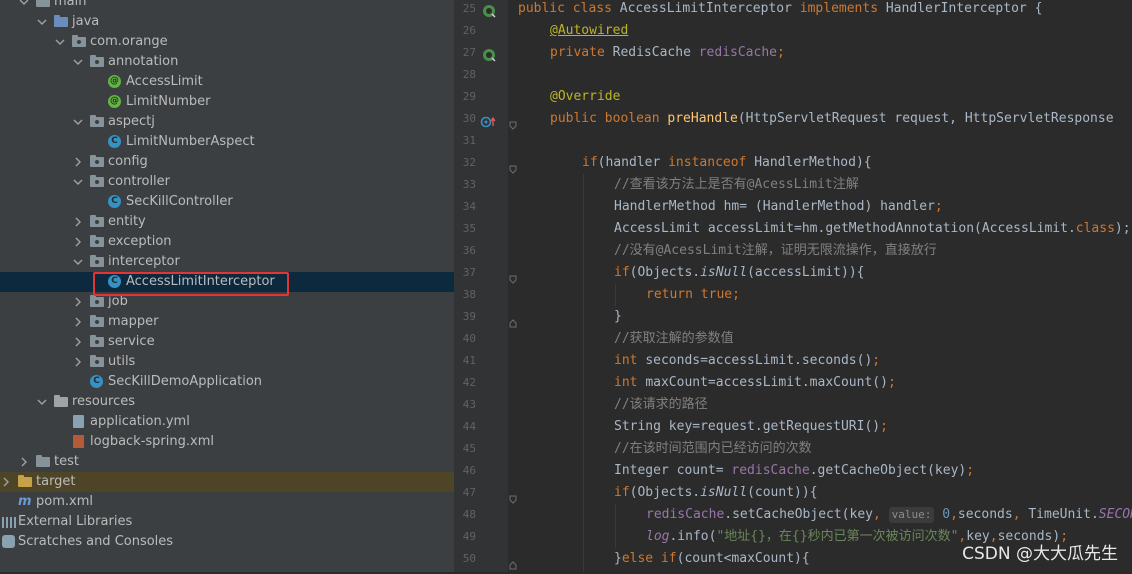 This screenshot has width=1132, height=574. I want to click on tree-row-resources: resources, so click(227, 402).